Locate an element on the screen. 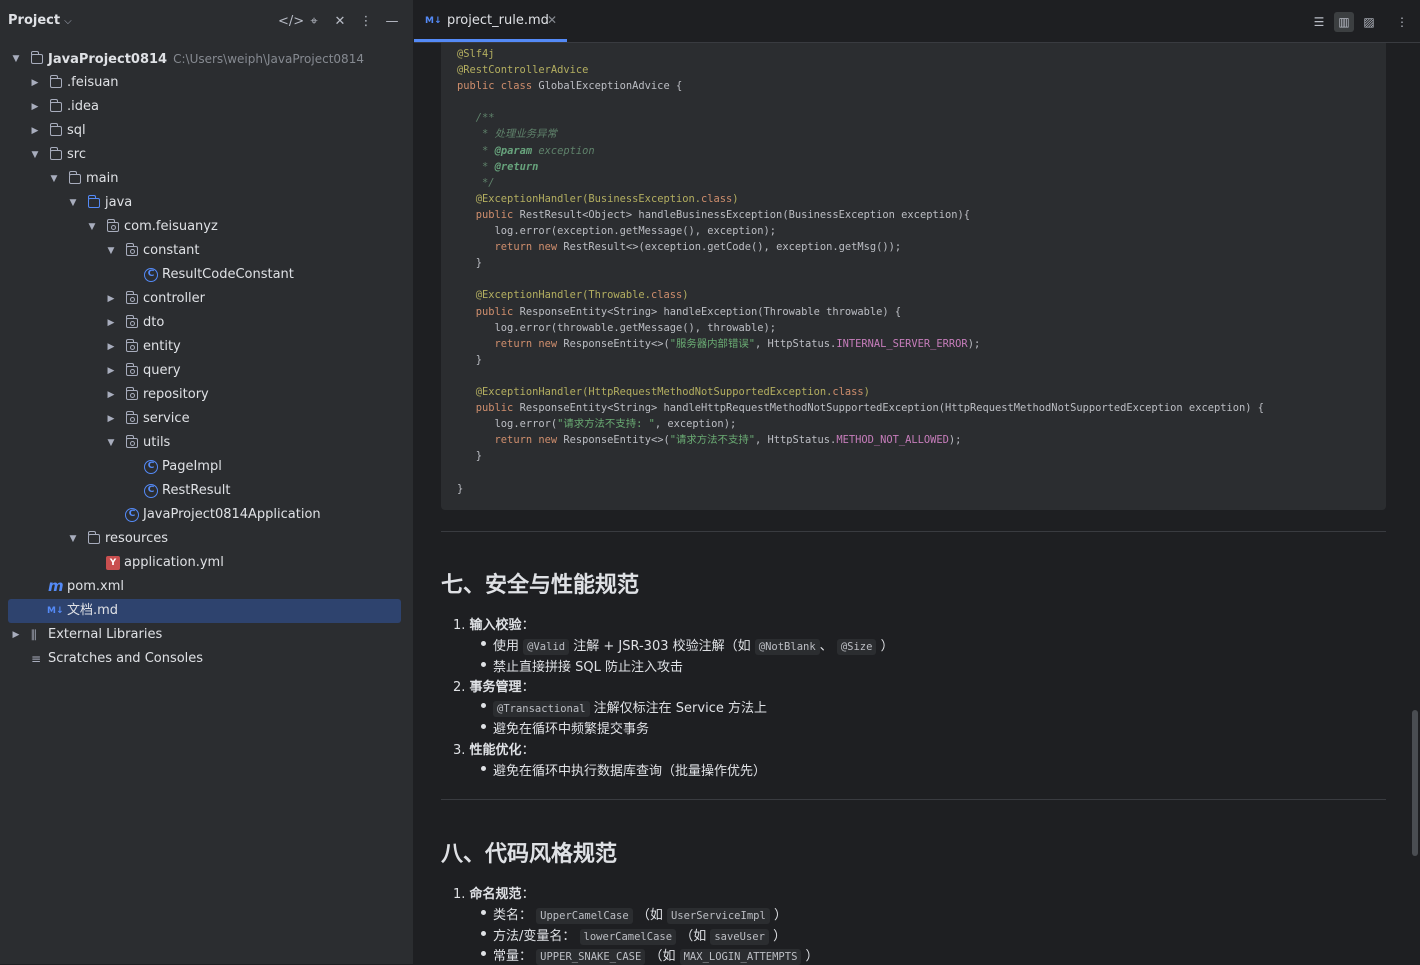  chevron-down-icon: ⌵ is located at coordinates (68, 21).